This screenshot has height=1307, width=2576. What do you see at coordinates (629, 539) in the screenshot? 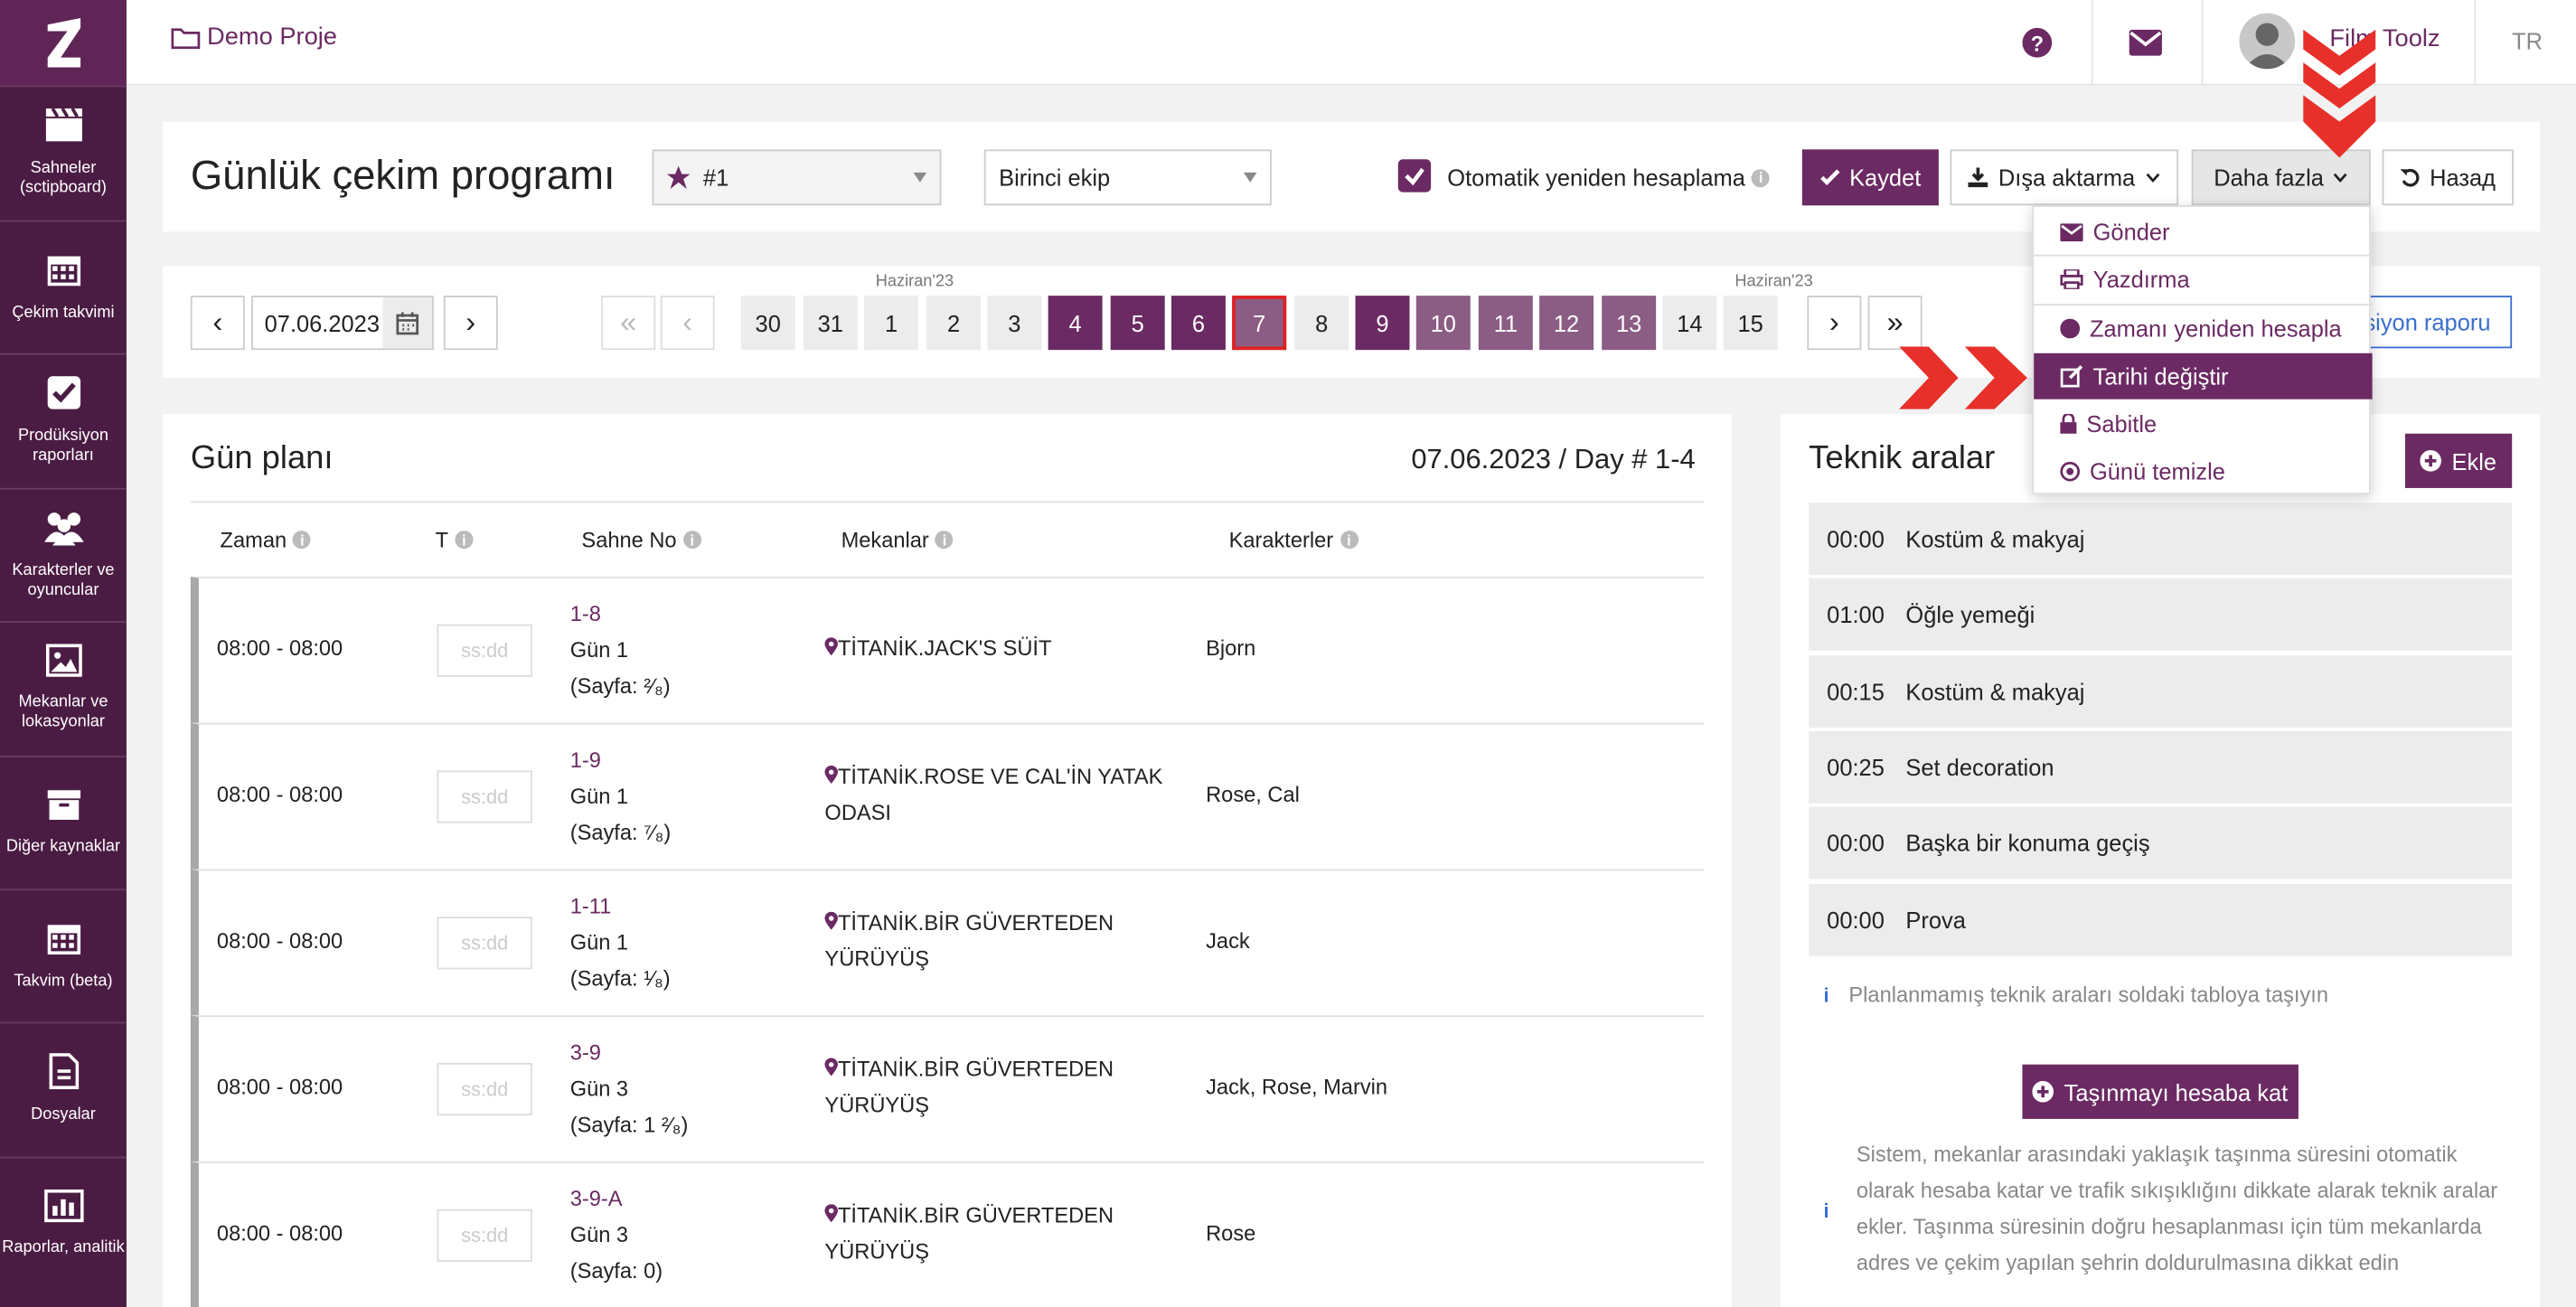
I see `column-label: Sahne No` at bounding box center [629, 539].